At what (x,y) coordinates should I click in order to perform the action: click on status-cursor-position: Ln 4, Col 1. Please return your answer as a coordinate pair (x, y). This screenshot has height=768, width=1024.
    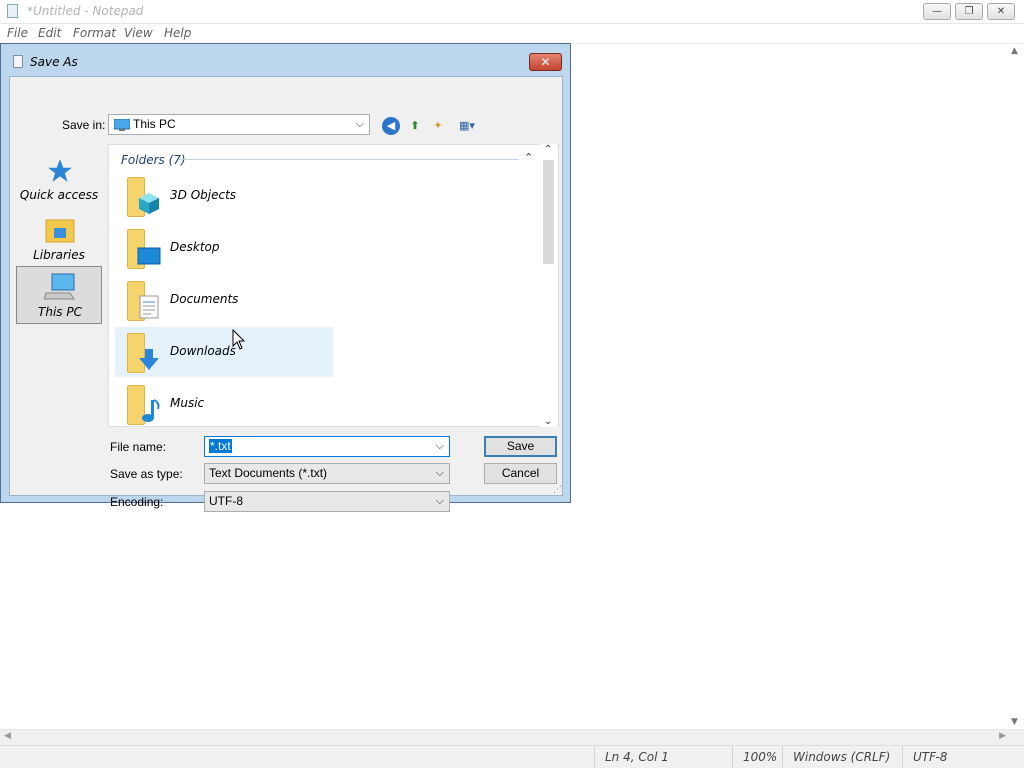
    Looking at the image, I should click on (663, 757).